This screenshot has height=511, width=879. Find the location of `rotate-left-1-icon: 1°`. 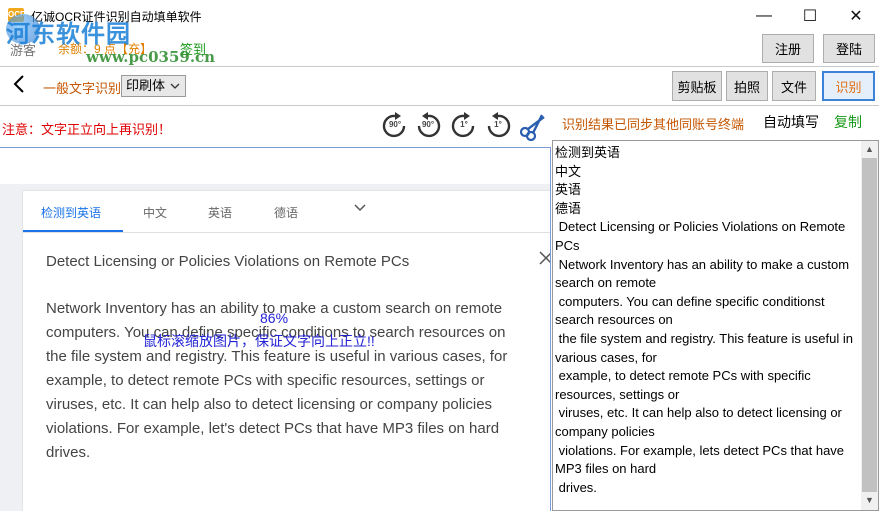

rotate-left-1-icon: 1° is located at coordinates (464, 126).